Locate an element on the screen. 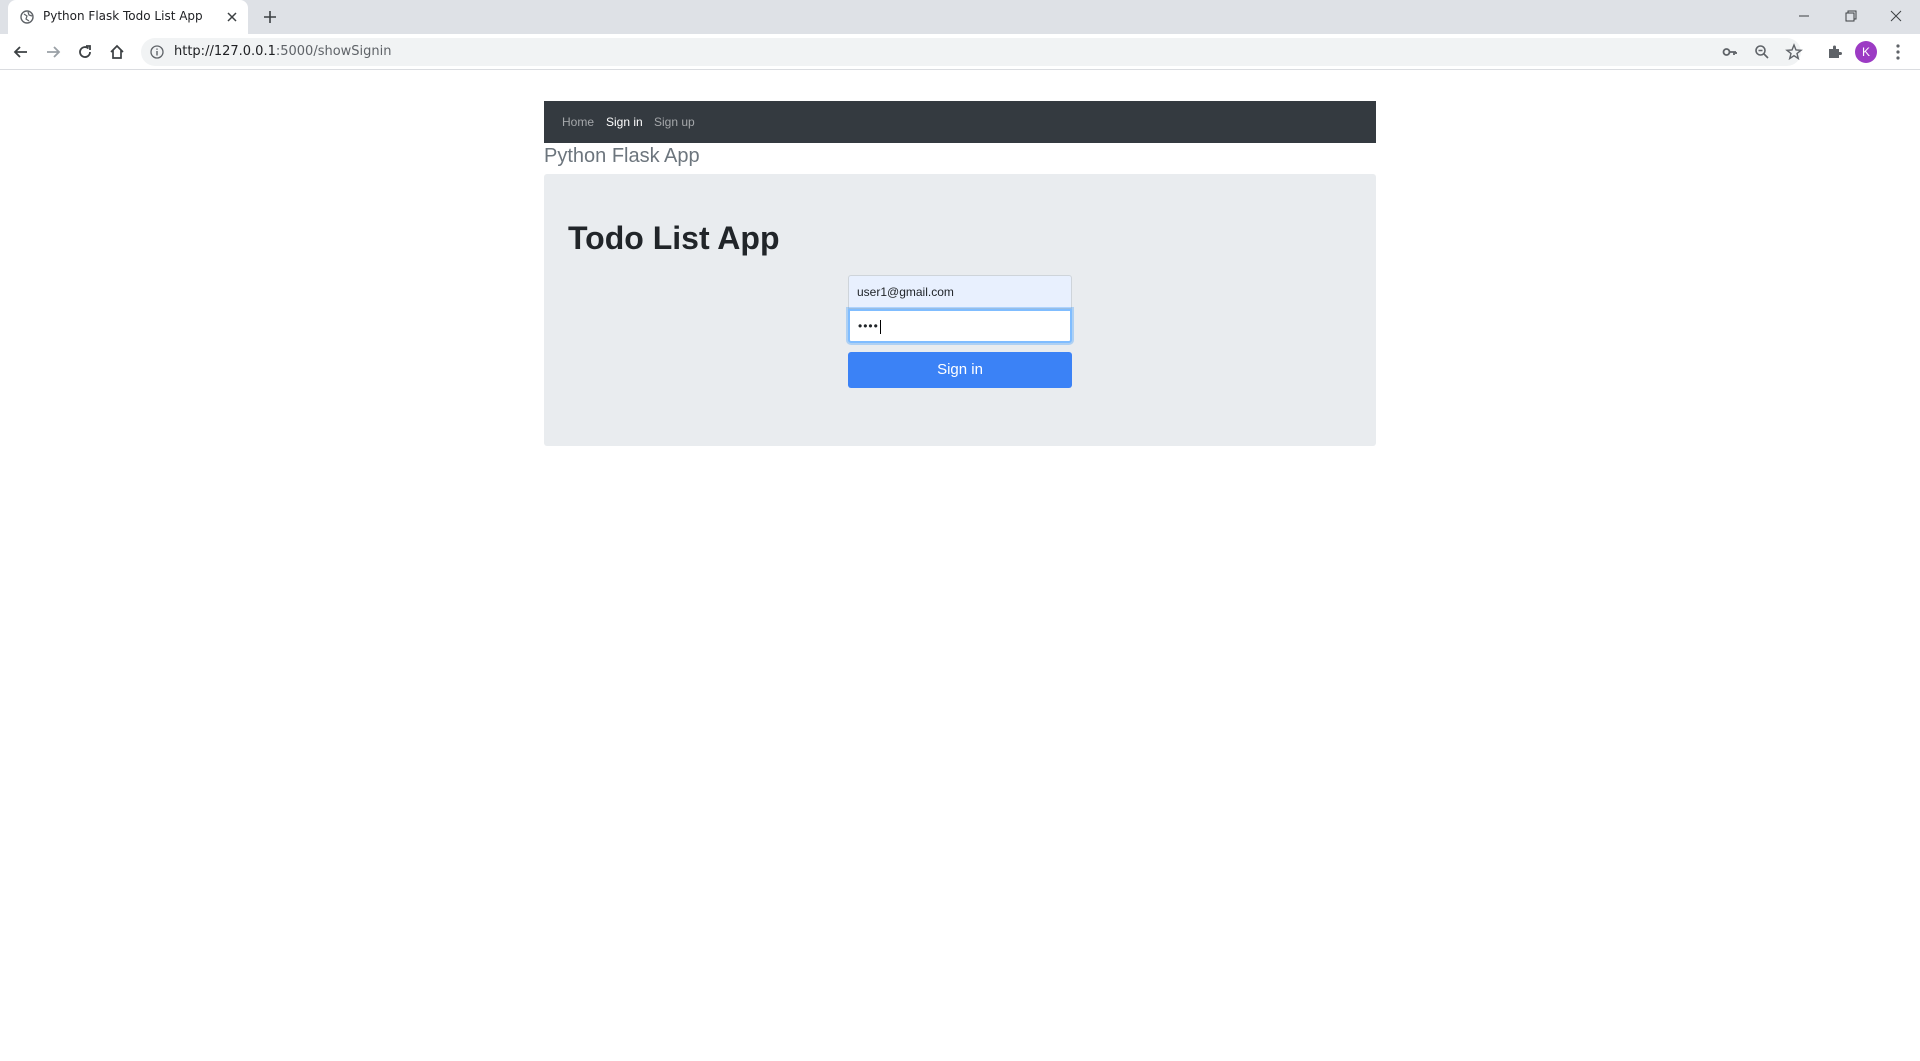 This screenshot has height=1061, width=1920. star-icon is located at coordinates (1794, 52).